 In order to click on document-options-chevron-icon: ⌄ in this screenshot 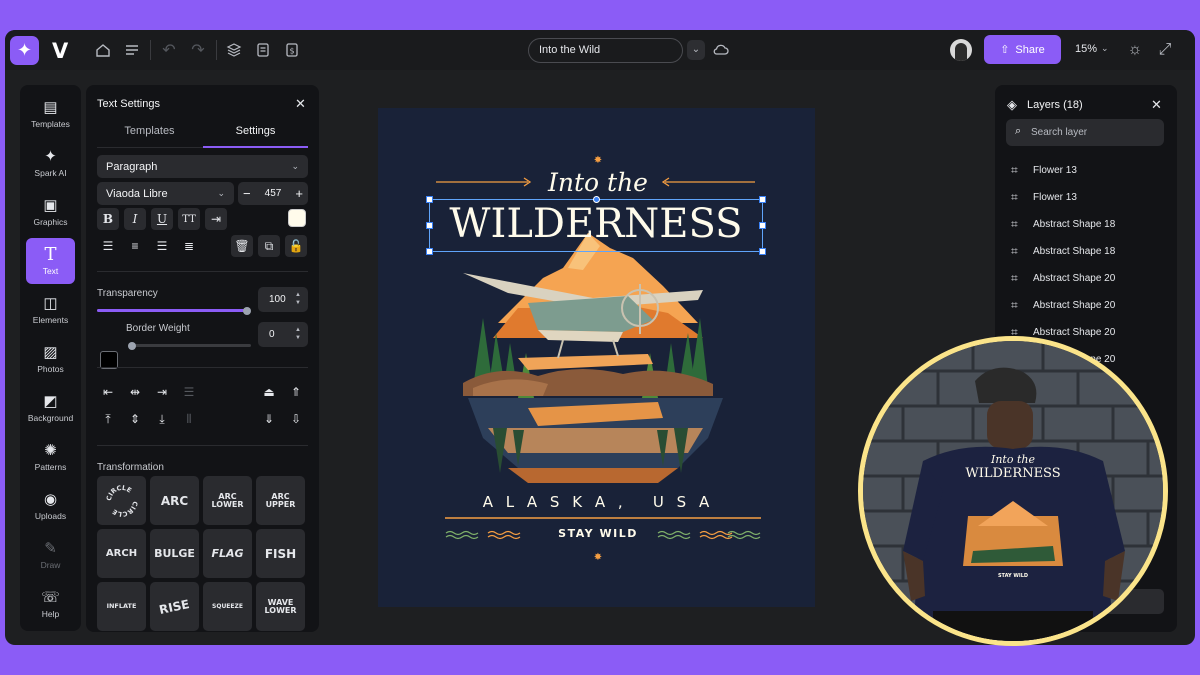, I will do `click(696, 50)`.